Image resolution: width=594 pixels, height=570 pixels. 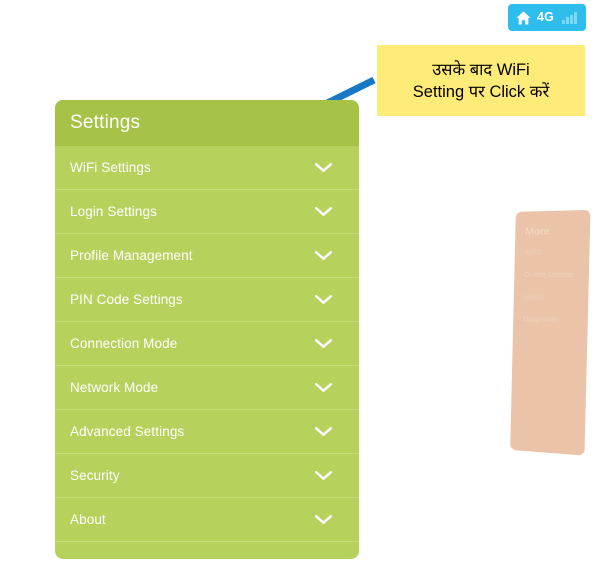 I want to click on network-type-label: 4G, so click(x=546, y=17).